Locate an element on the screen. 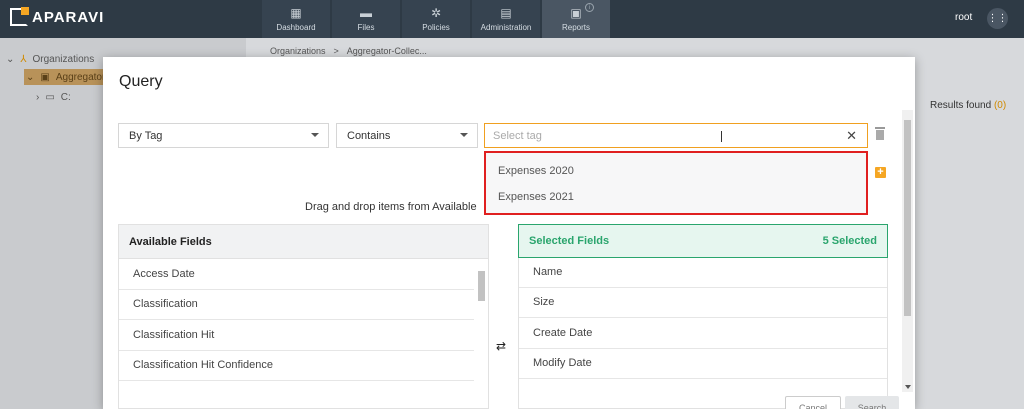 The image size is (1024, 409). trash-icon is located at coordinates (880, 133).